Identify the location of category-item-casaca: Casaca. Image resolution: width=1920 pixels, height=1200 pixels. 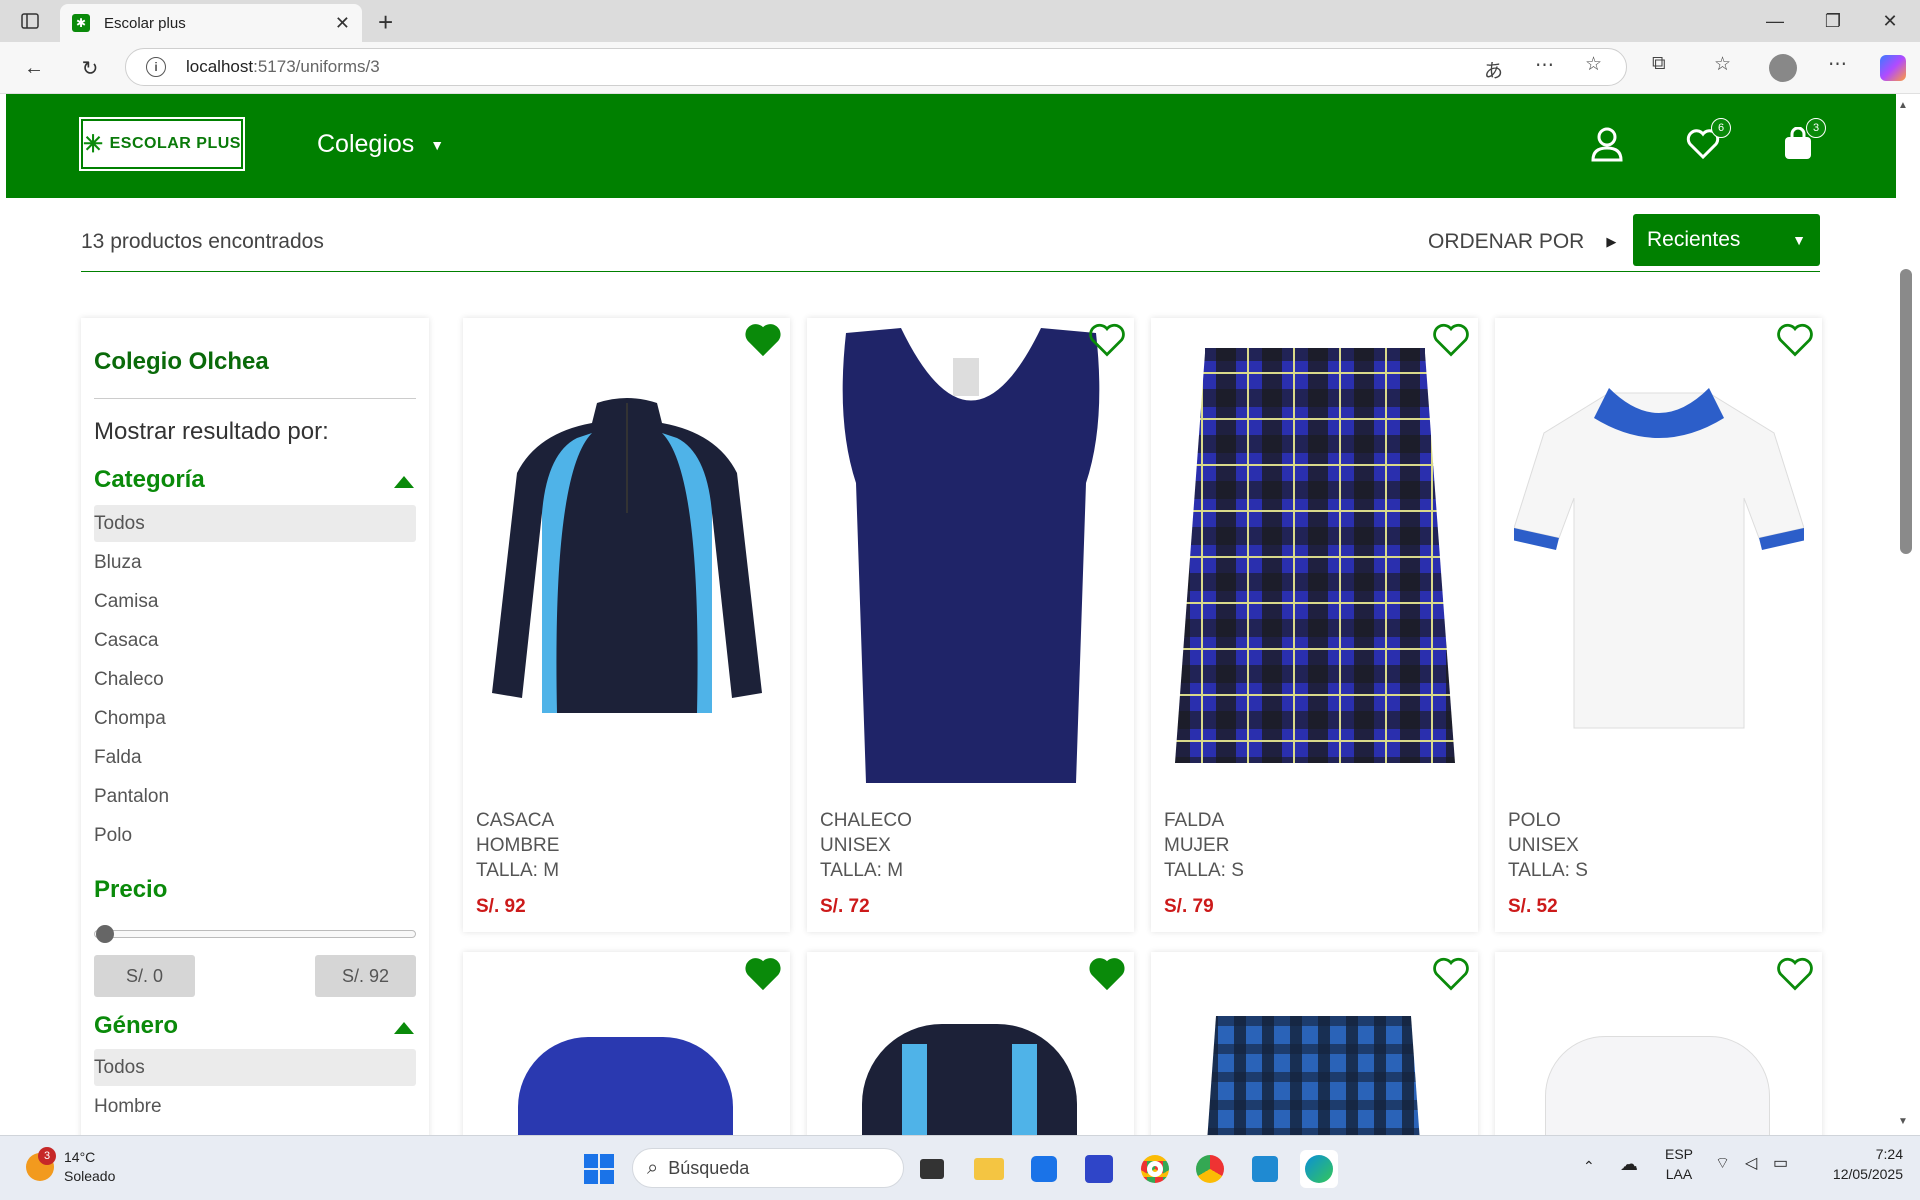
(255, 640).